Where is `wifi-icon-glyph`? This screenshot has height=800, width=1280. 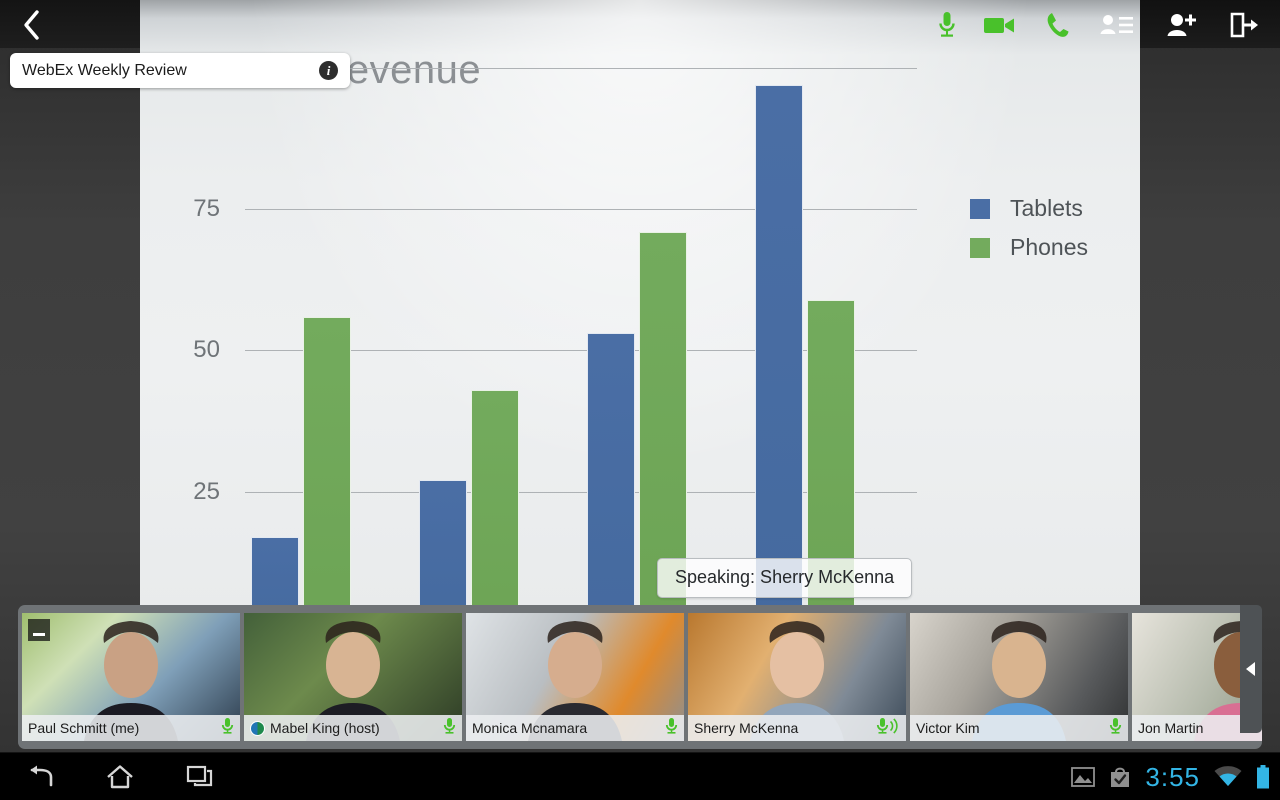 wifi-icon-glyph is located at coordinates (1228, 776).